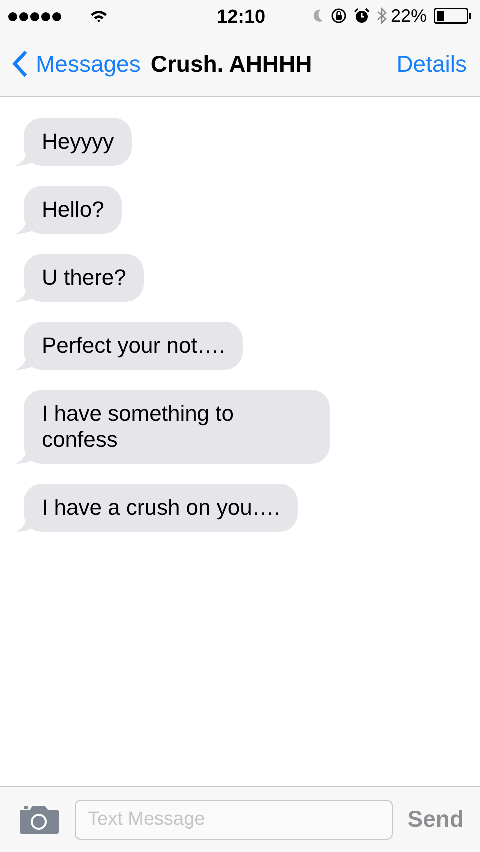  Describe the element at coordinates (438, 64) in the screenshot. I see `details-button: Details` at that location.